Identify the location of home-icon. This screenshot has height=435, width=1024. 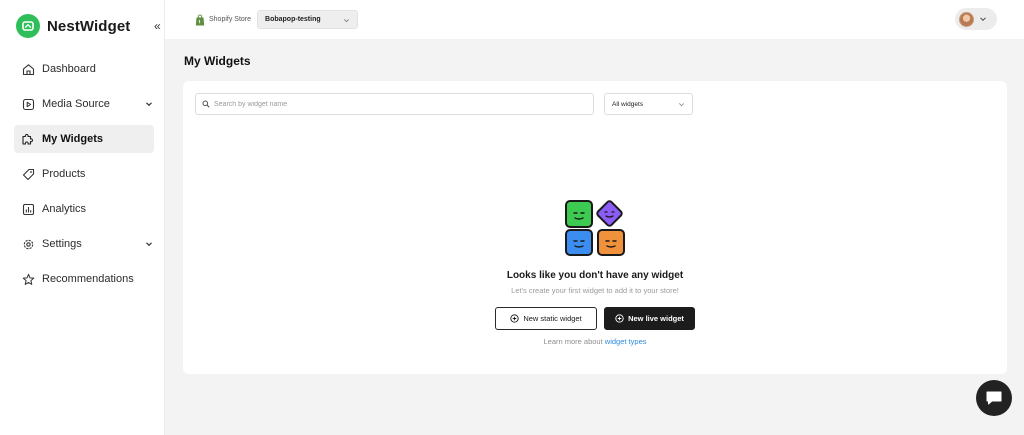
(28, 69).